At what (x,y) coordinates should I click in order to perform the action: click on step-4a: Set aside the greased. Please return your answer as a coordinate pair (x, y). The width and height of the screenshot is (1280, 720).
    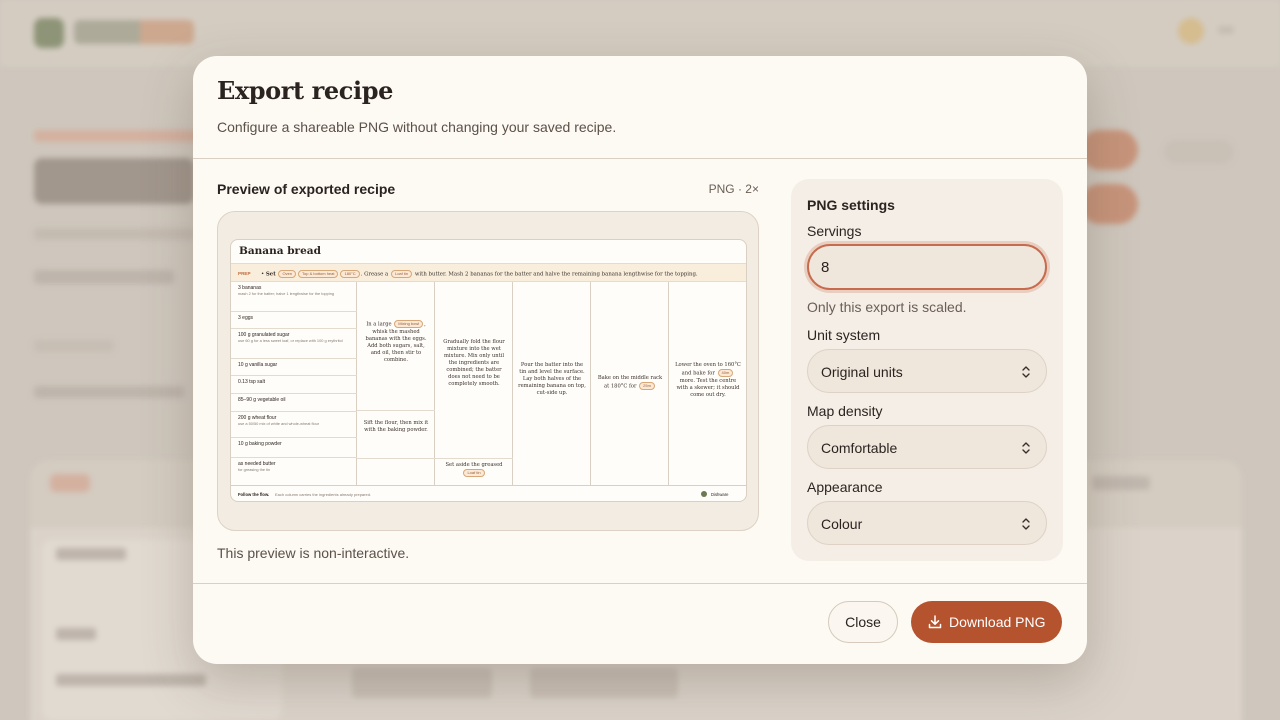
    Looking at the image, I should click on (474, 465).